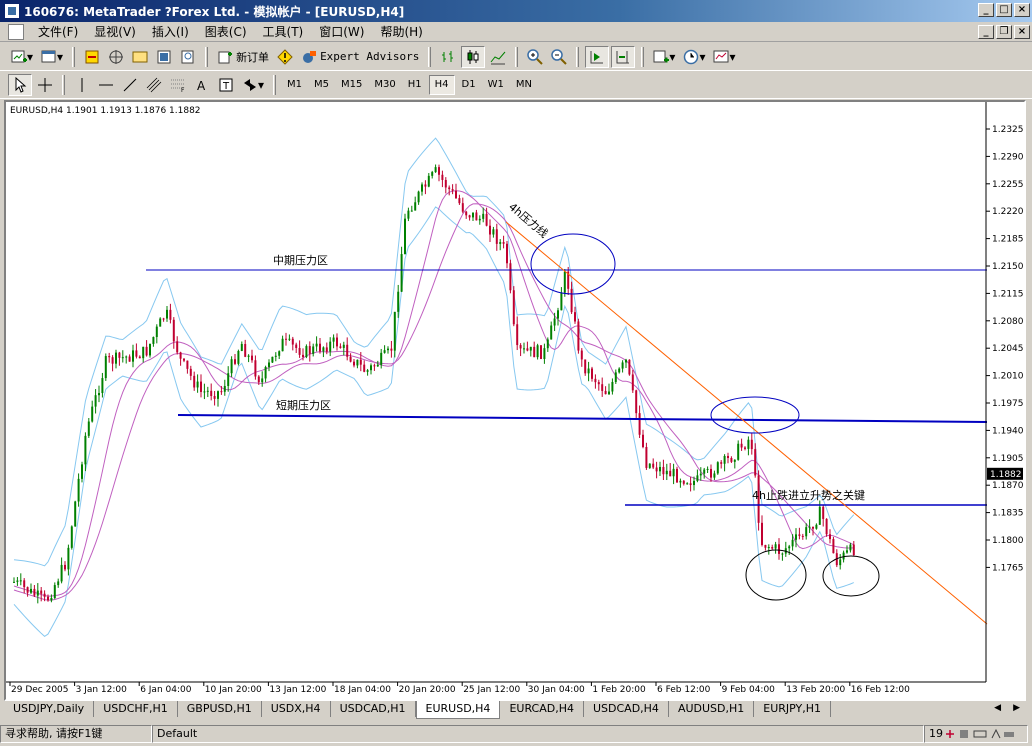  What do you see at coordinates (296, 709) in the screenshot?
I see `tab-usdx-h4: USDX,H4` at bounding box center [296, 709].